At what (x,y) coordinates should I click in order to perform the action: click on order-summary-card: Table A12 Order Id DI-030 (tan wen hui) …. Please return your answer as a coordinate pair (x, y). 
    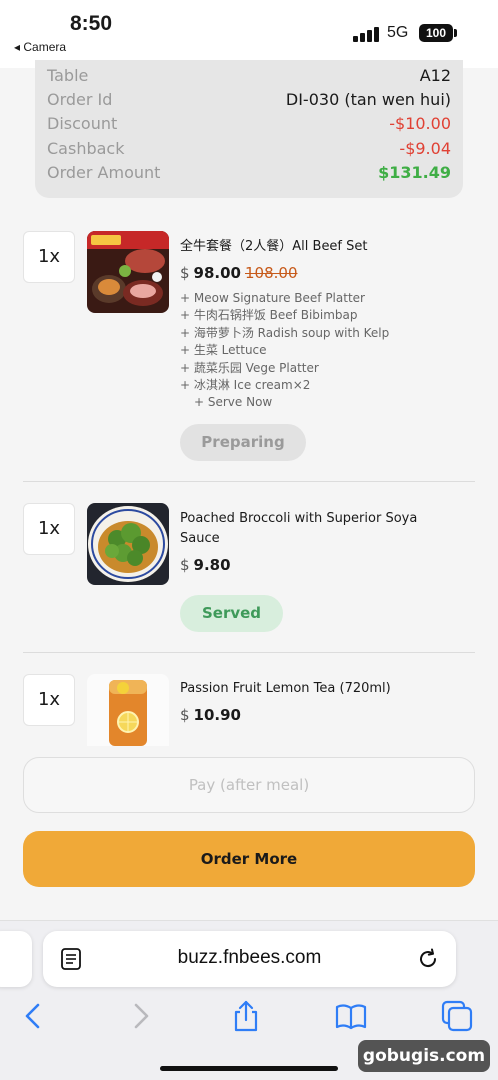
    Looking at the image, I should click on (249, 129).